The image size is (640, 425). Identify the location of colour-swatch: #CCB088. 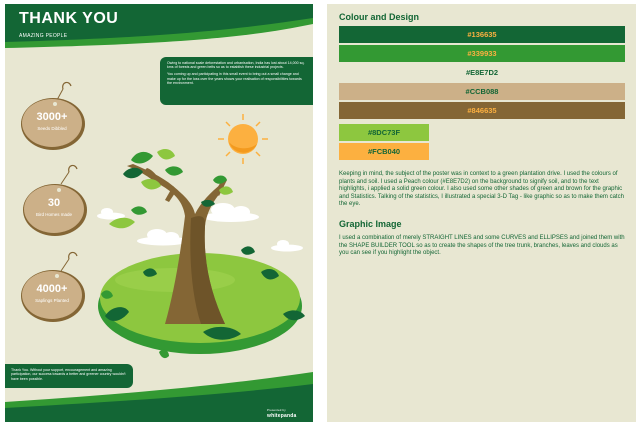
(482, 91).